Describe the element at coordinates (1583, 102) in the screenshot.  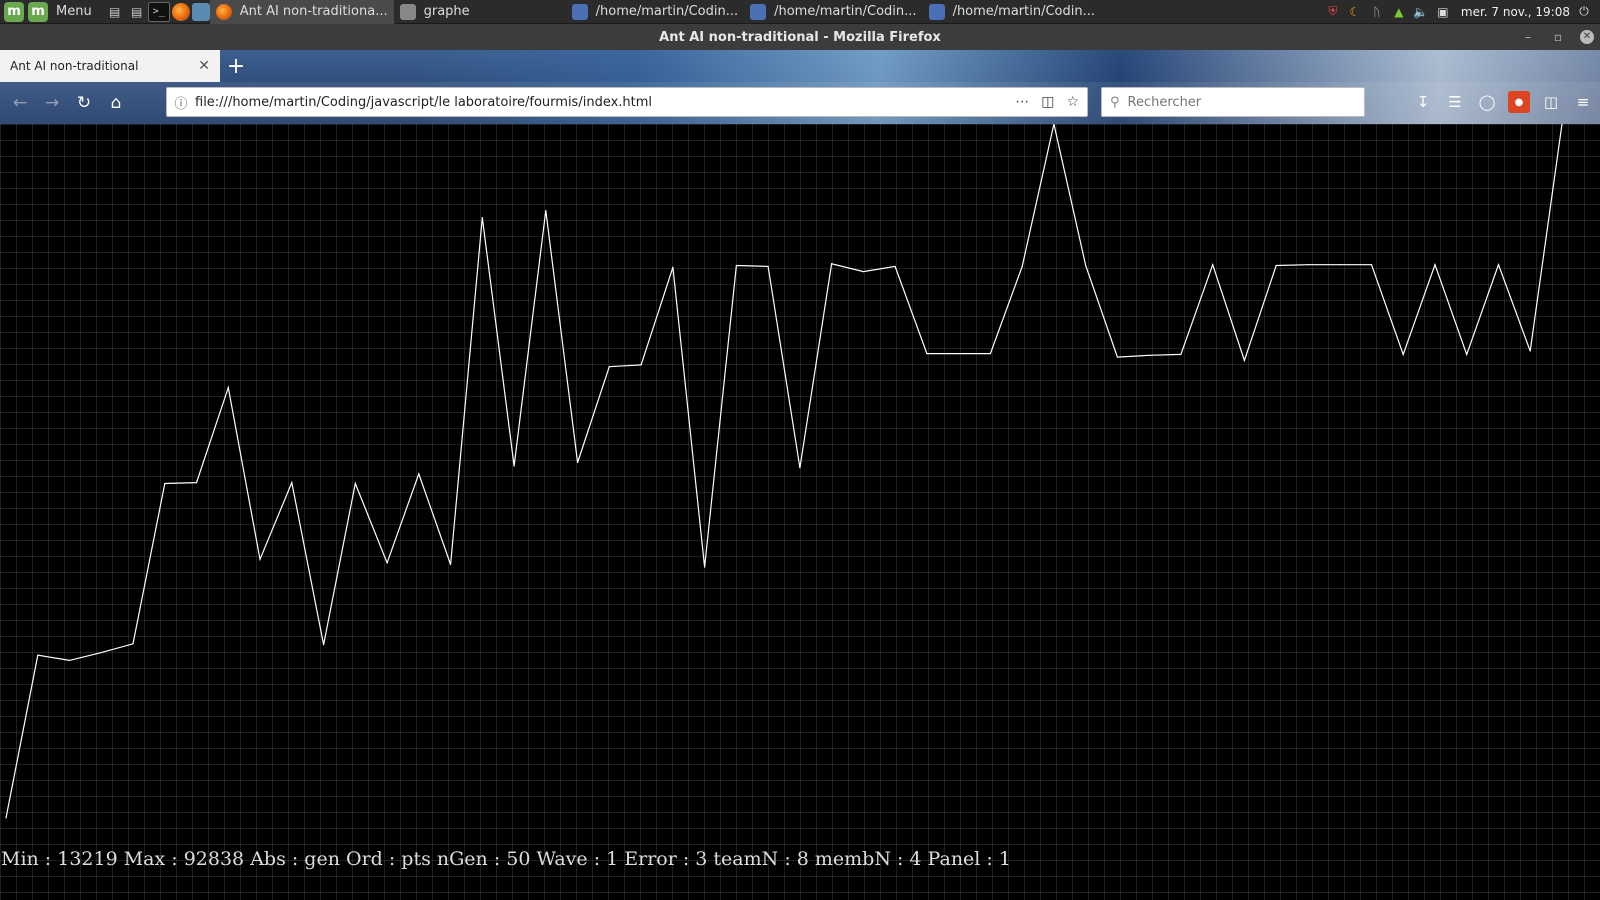
I see `hamburger-menu-icon: ≡` at that location.